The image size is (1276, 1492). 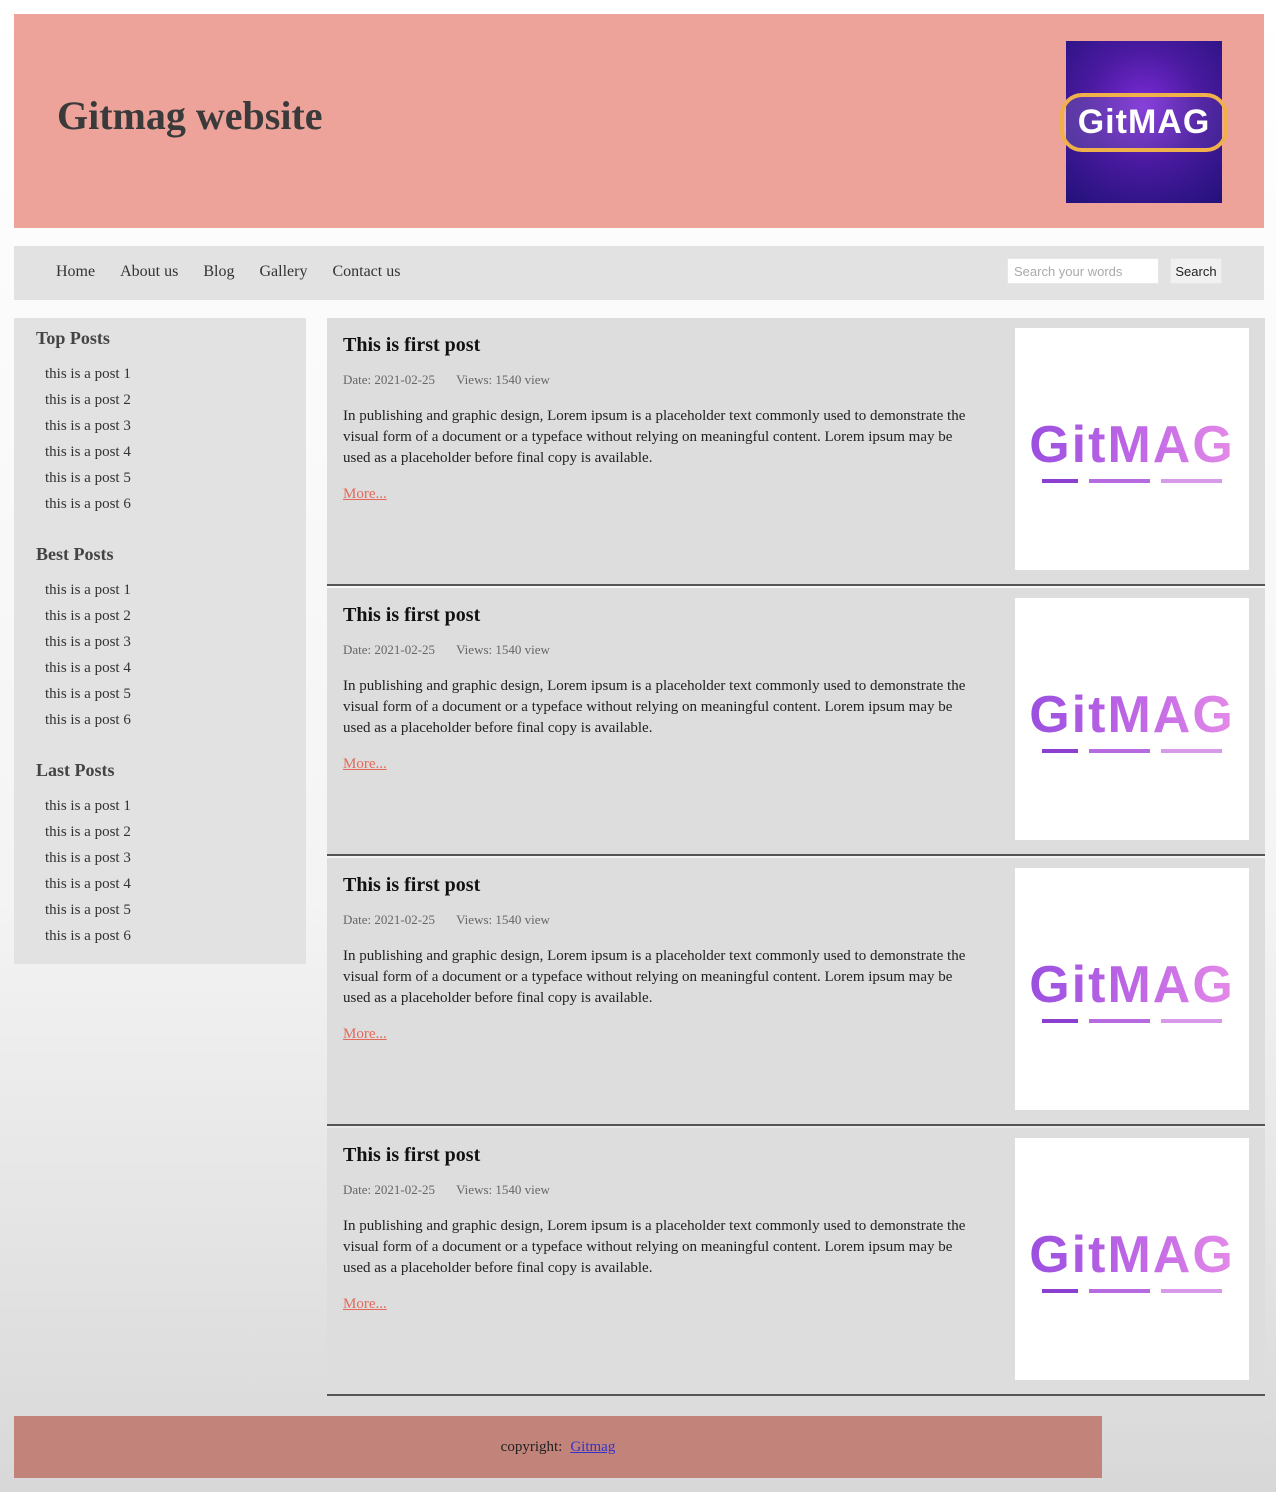 What do you see at coordinates (75, 272) in the screenshot?
I see `nav-home: Home` at bounding box center [75, 272].